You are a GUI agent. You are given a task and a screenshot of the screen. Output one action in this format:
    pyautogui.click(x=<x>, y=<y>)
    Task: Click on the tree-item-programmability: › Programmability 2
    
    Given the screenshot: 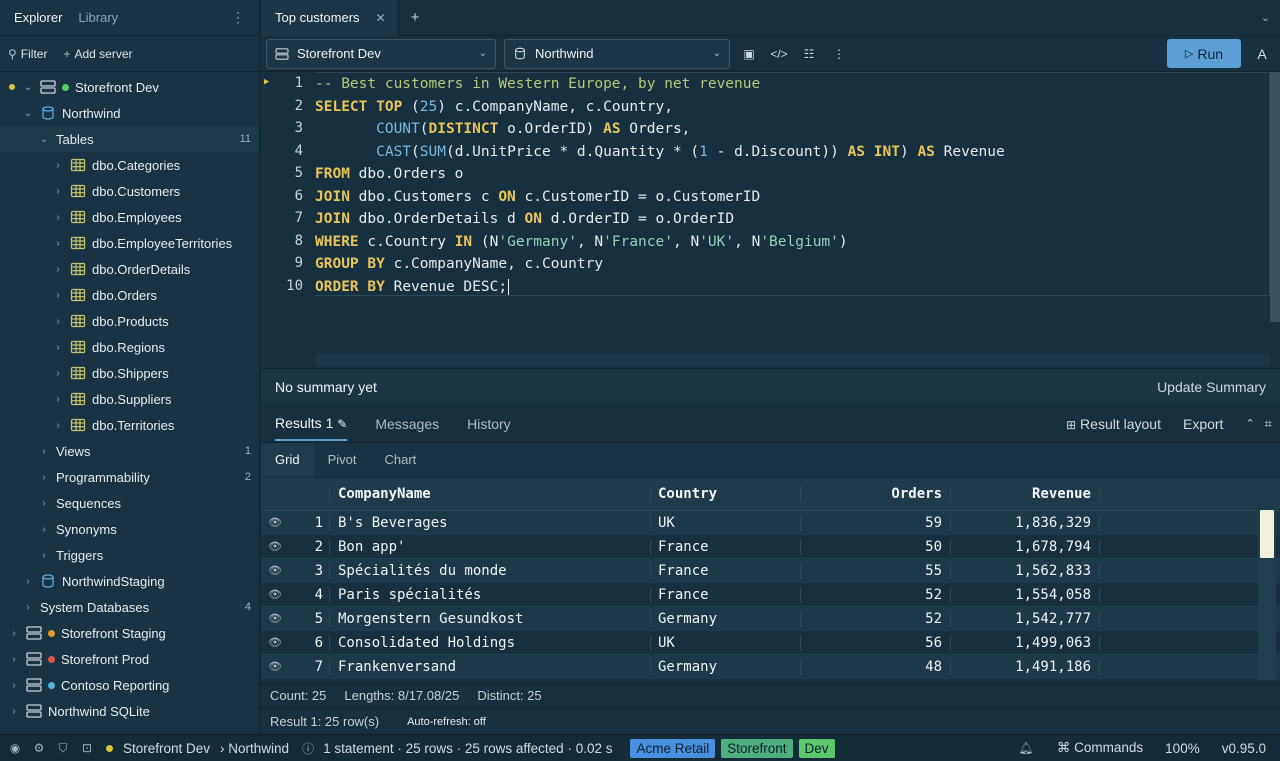 What is the action you would take?
    pyautogui.click(x=129, y=477)
    